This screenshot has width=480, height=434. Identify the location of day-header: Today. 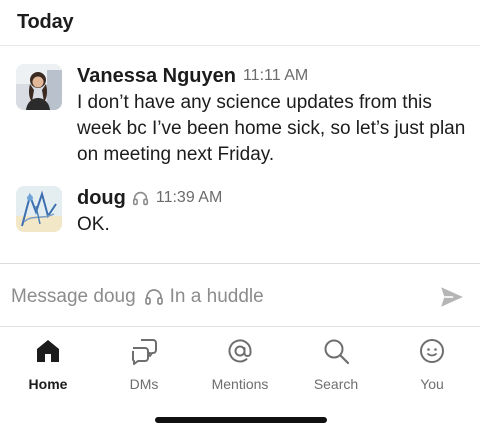
(45, 22).